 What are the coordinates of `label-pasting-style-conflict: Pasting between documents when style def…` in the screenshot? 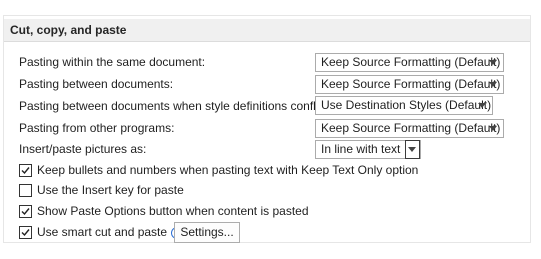 It's located at (175, 106).